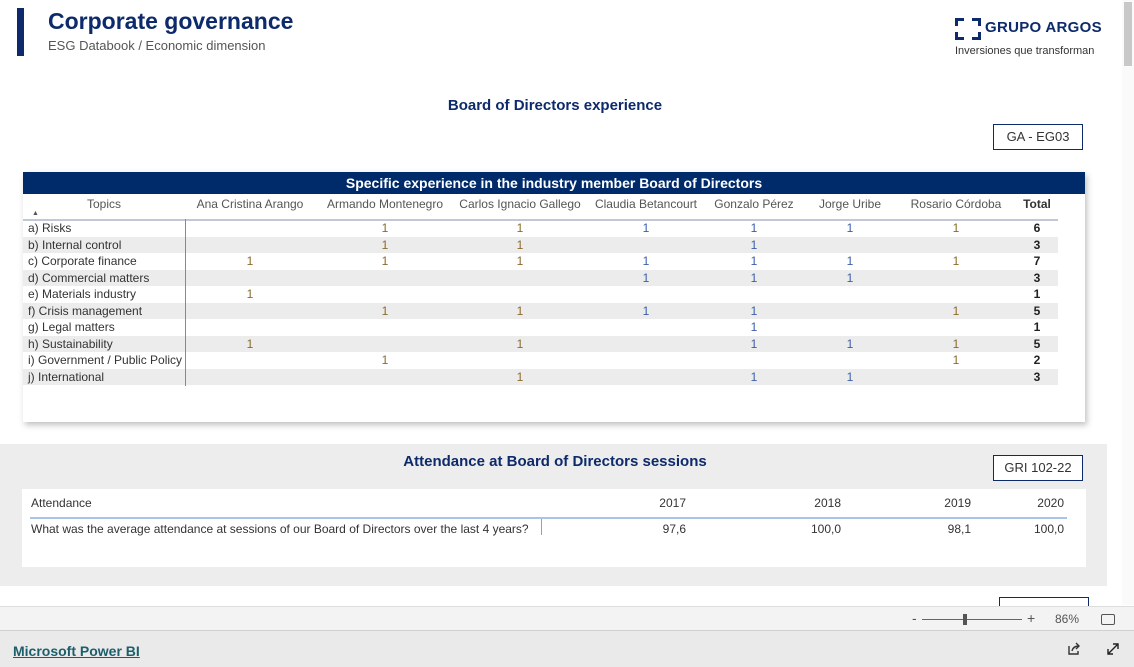  Describe the element at coordinates (520, 204) in the screenshot. I see `column-header-member: Carlos Ignacio Gallego` at that location.